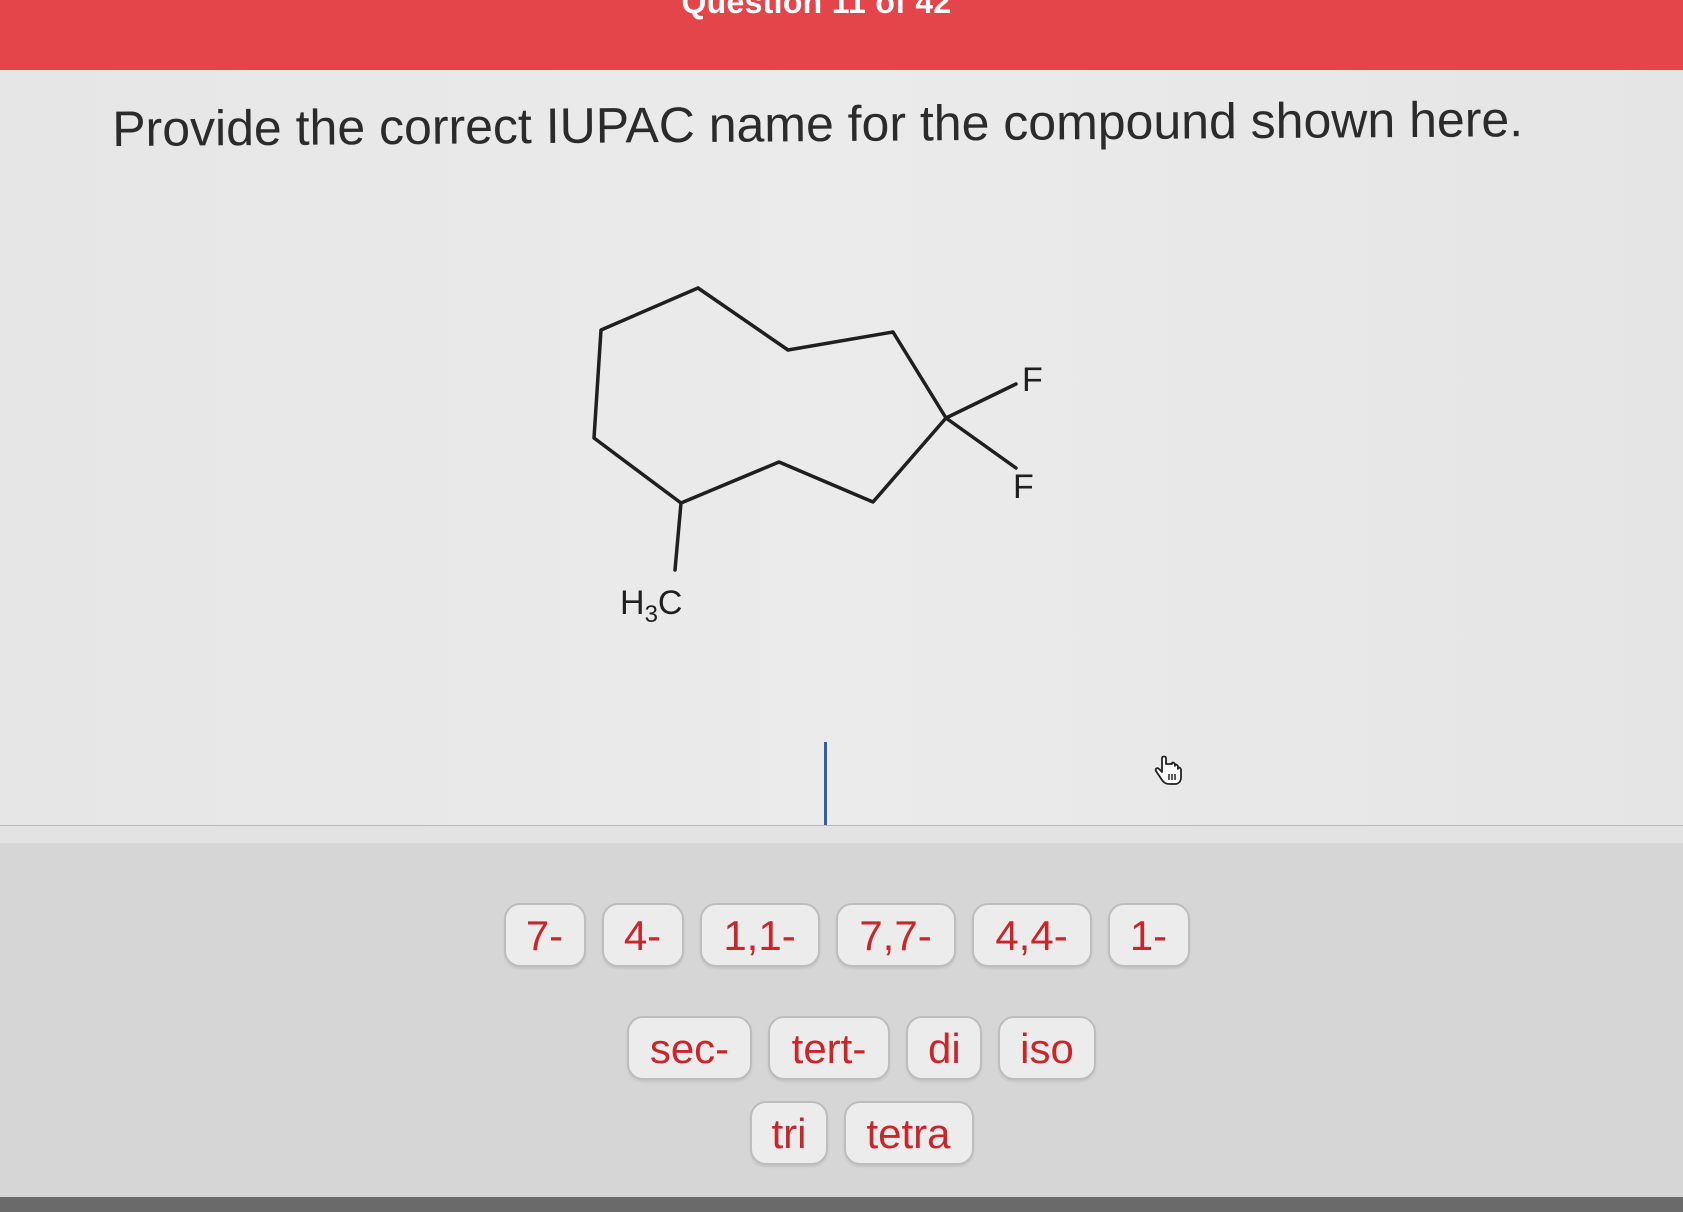  What do you see at coordinates (651, 614) in the screenshot?
I see `methyl-subscript: 3` at bounding box center [651, 614].